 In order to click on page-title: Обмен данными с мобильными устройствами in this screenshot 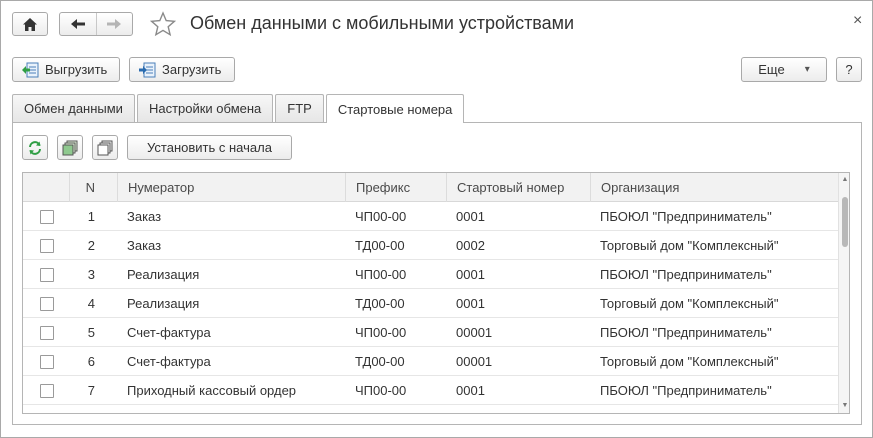, I will do `click(382, 23)`.